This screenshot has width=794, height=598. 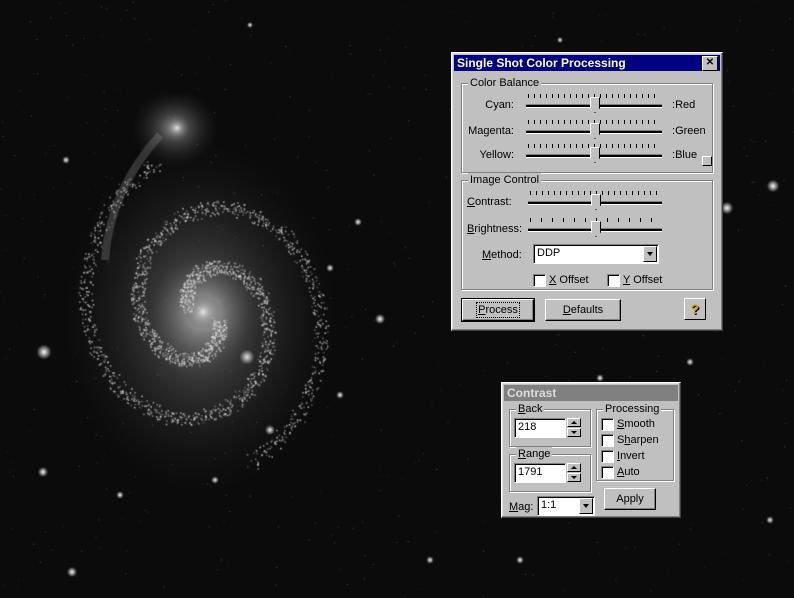 What do you see at coordinates (596, 254) in the screenshot?
I see `method-select: DDP` at bounding box center [596, 254].